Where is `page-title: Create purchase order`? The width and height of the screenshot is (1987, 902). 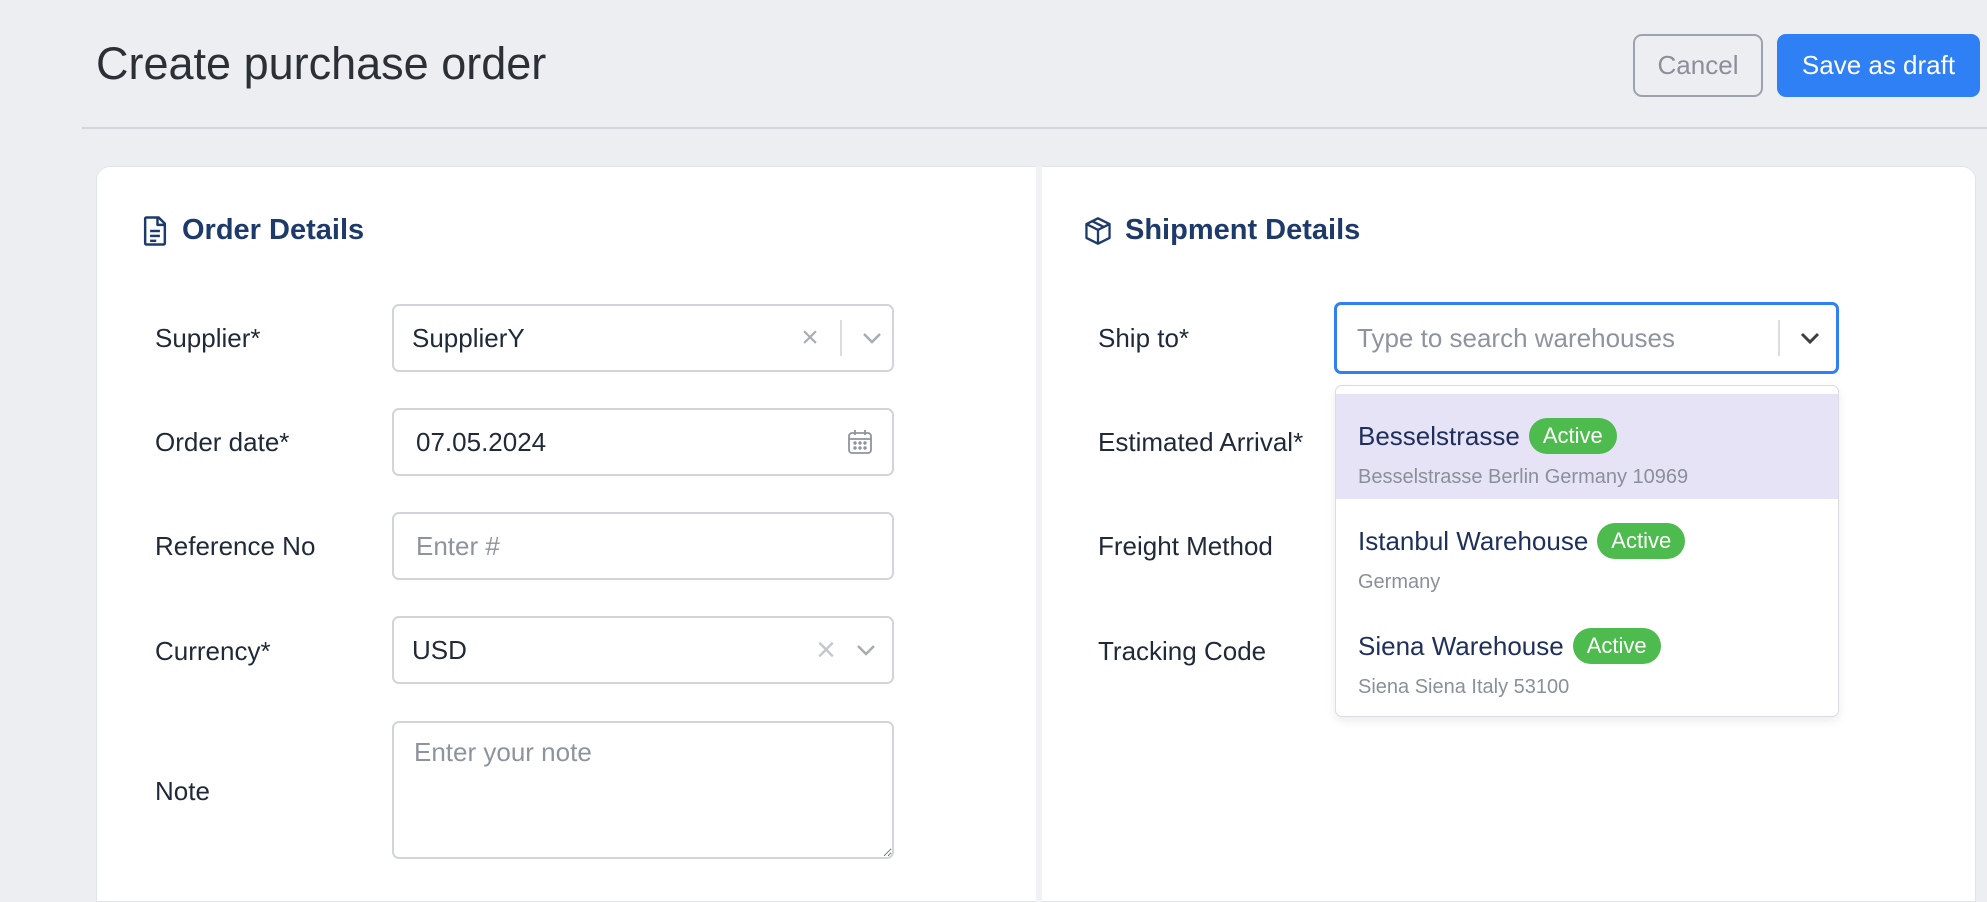 page-title: Create purchase order is located at coordinates (321, 63).